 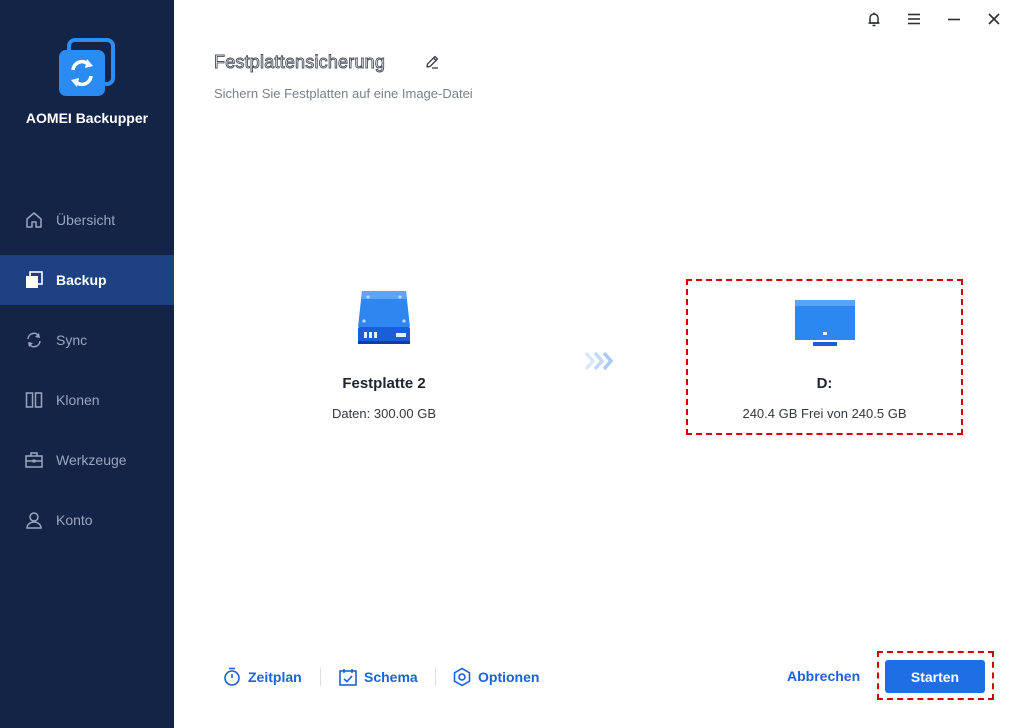 I want to click on options-button: Optionen, so click(x=495, y=677).